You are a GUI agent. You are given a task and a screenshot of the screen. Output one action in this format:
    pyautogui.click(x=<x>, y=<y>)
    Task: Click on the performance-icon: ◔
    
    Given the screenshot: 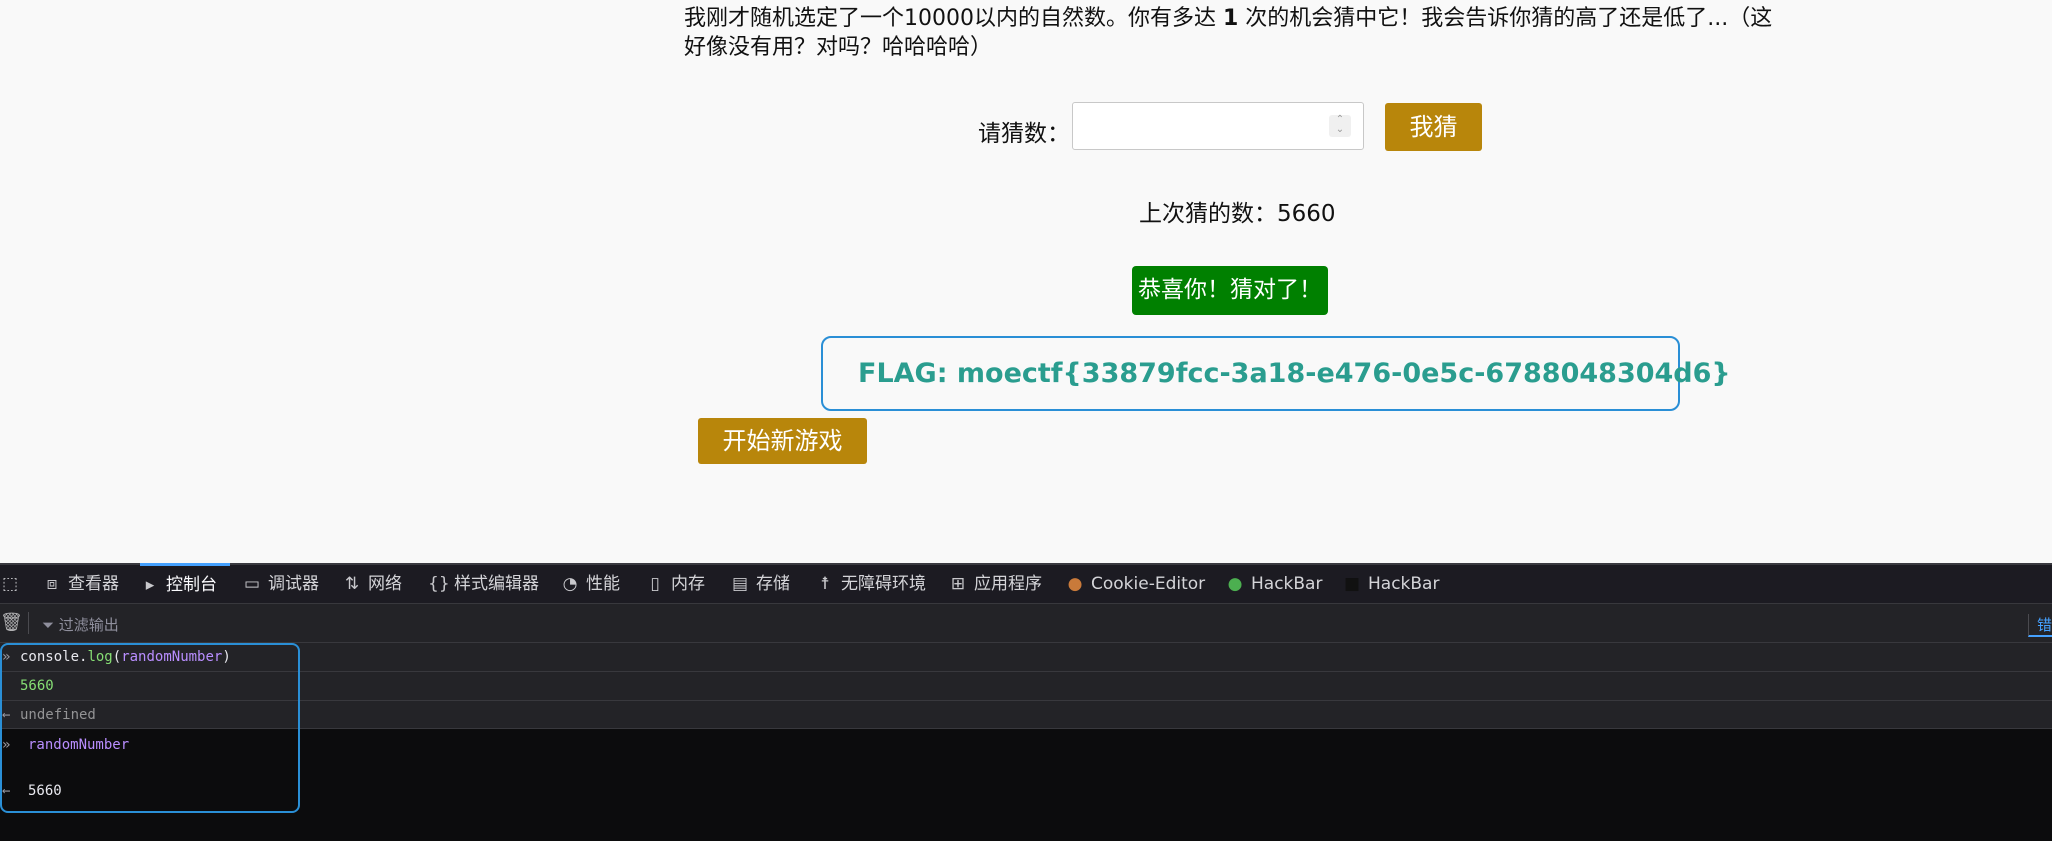 What is the action you would take?
    pyautogui.click(x=570, y=584)
    